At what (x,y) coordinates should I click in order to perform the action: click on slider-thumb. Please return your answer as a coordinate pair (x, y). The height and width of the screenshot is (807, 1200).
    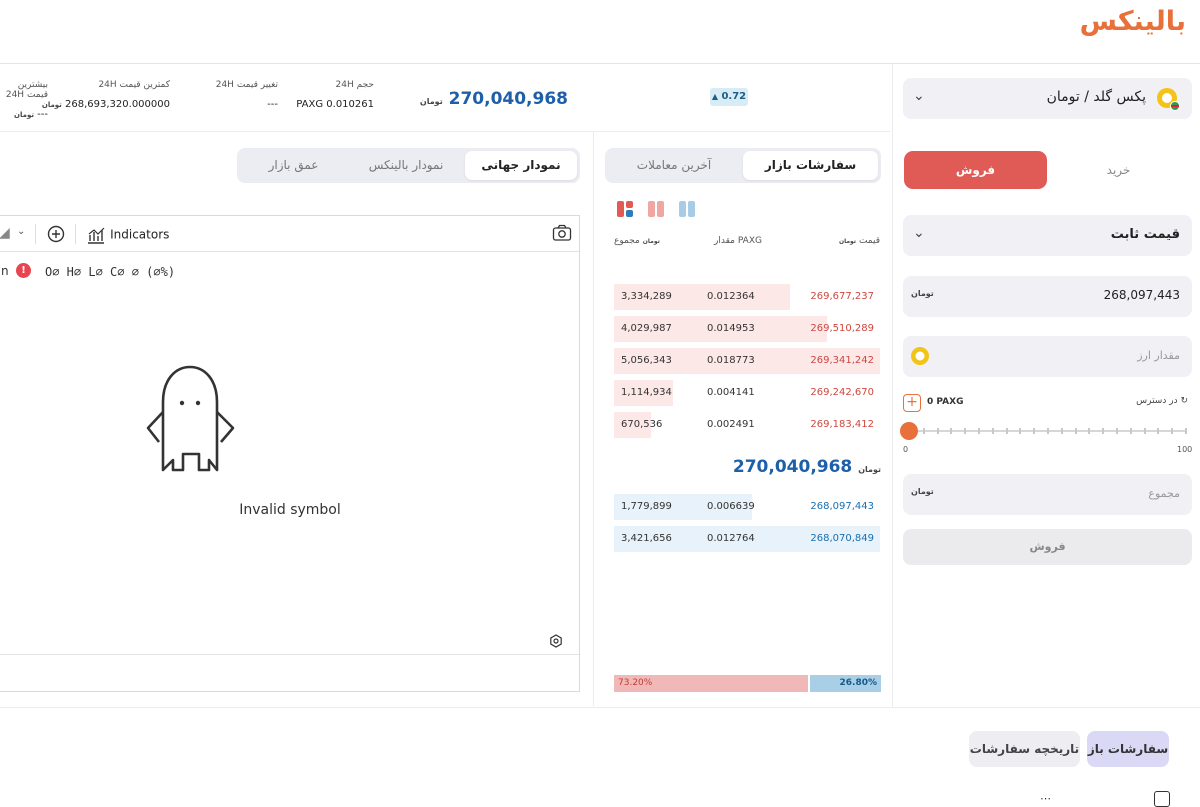
    Looking at the image, I should click on (909, 431).